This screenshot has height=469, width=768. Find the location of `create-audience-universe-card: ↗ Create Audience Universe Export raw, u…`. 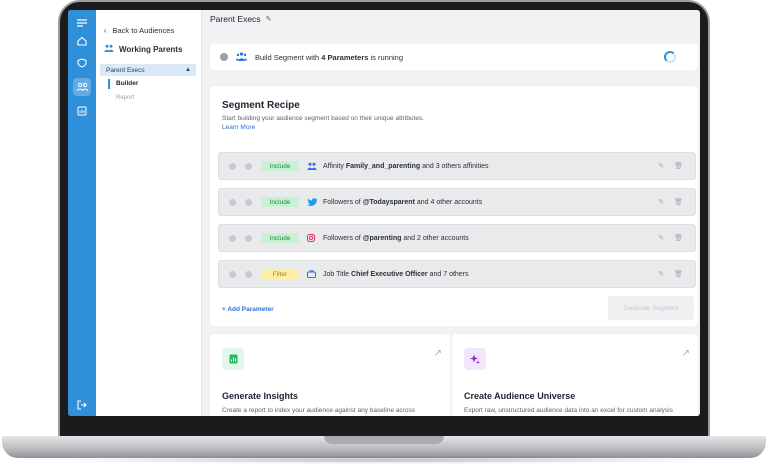

create-audience-universe-card: ↗ Create Audience Universe Export raw, u… is located at coordinates (575, 375).